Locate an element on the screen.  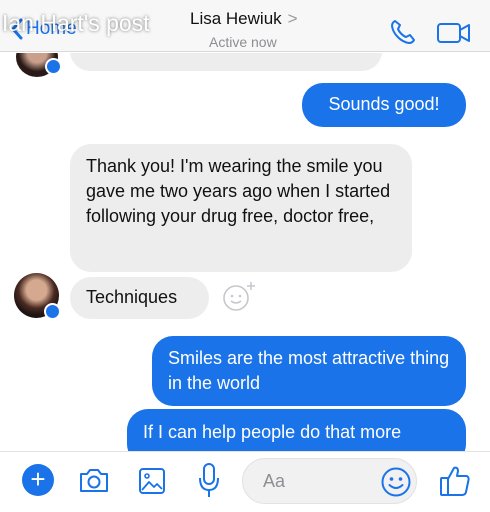
contact-status: Active now is located at coordinates (243, 42).